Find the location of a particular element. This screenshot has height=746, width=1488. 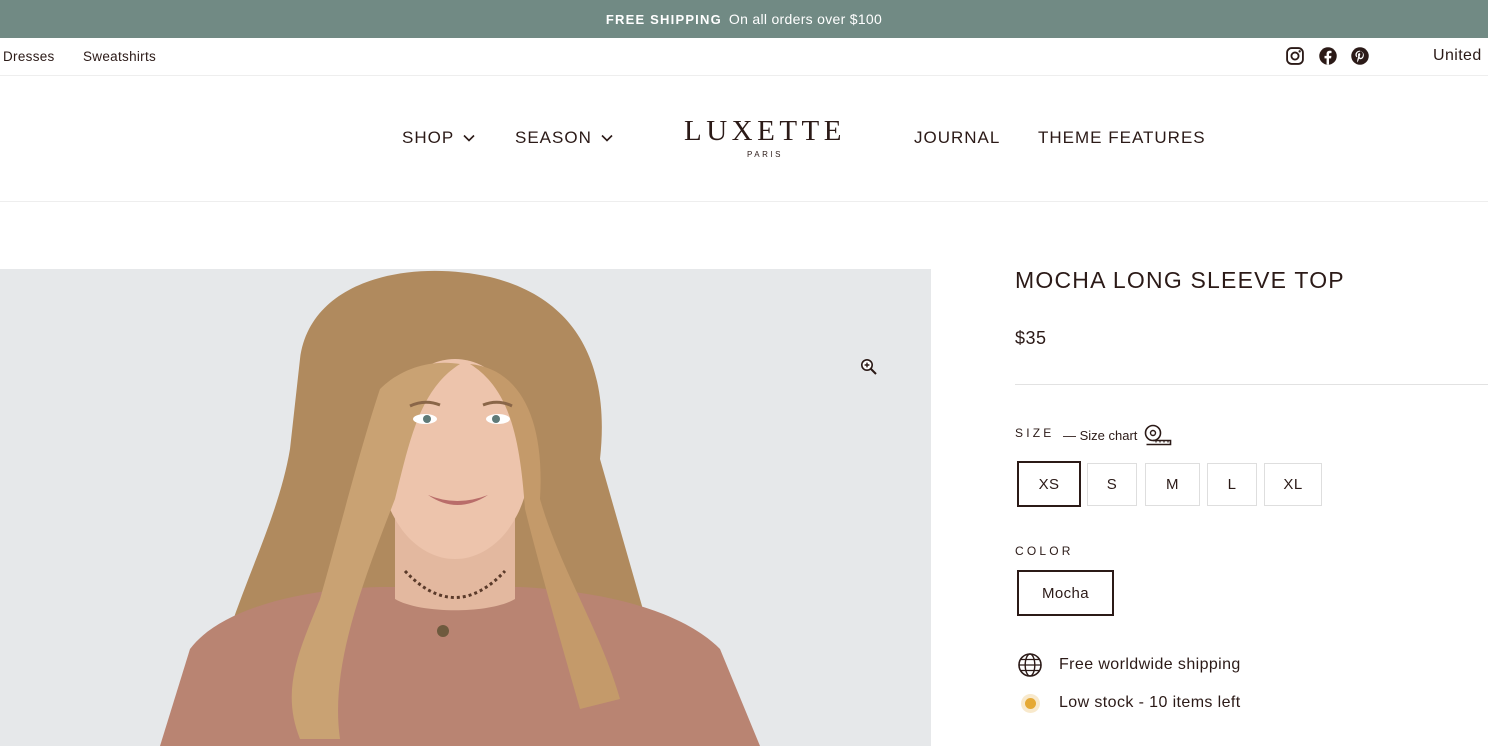

facebook-icon is located at coordinates (1328, 56).